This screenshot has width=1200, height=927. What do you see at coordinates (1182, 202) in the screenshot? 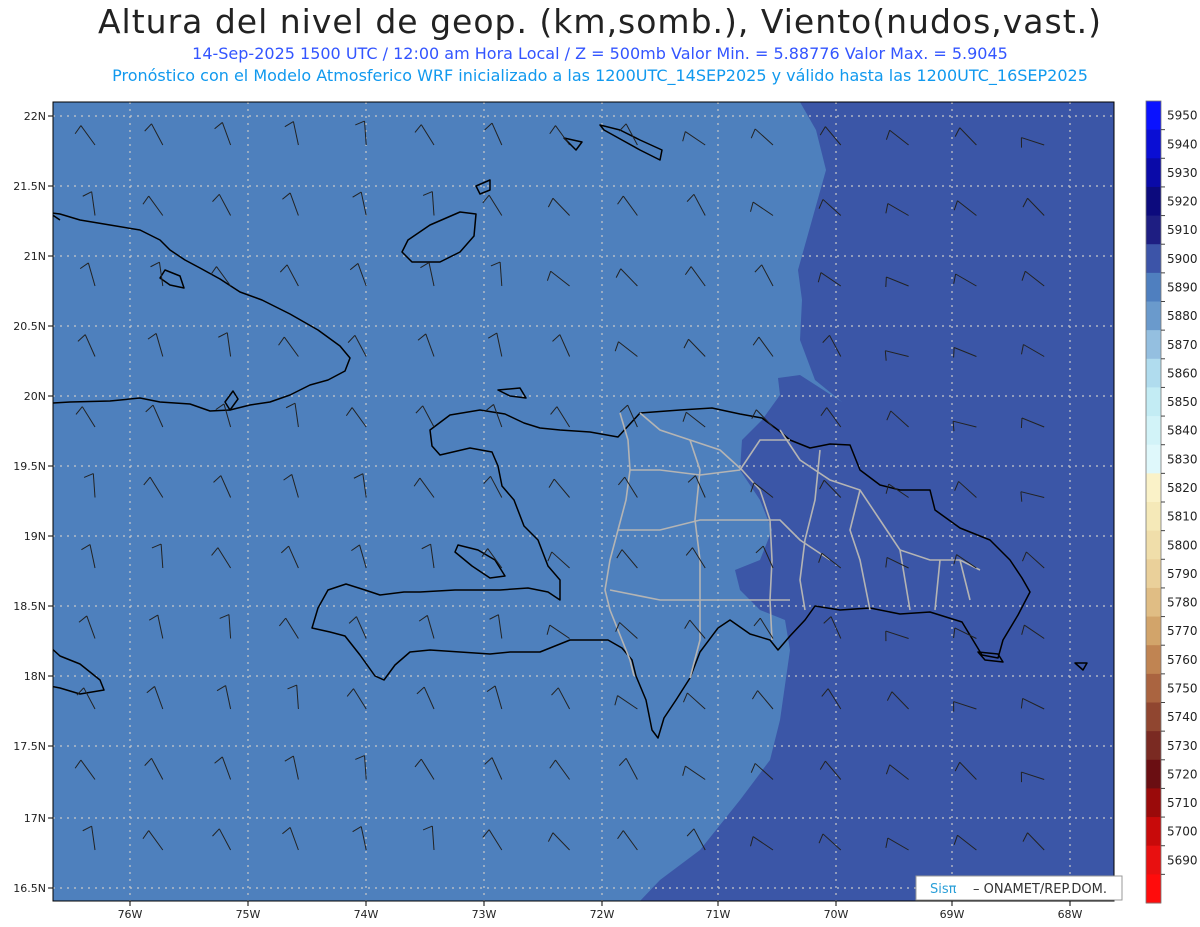
I see `colorbar-level-label: 5920` at bounding box center [1182, 202].